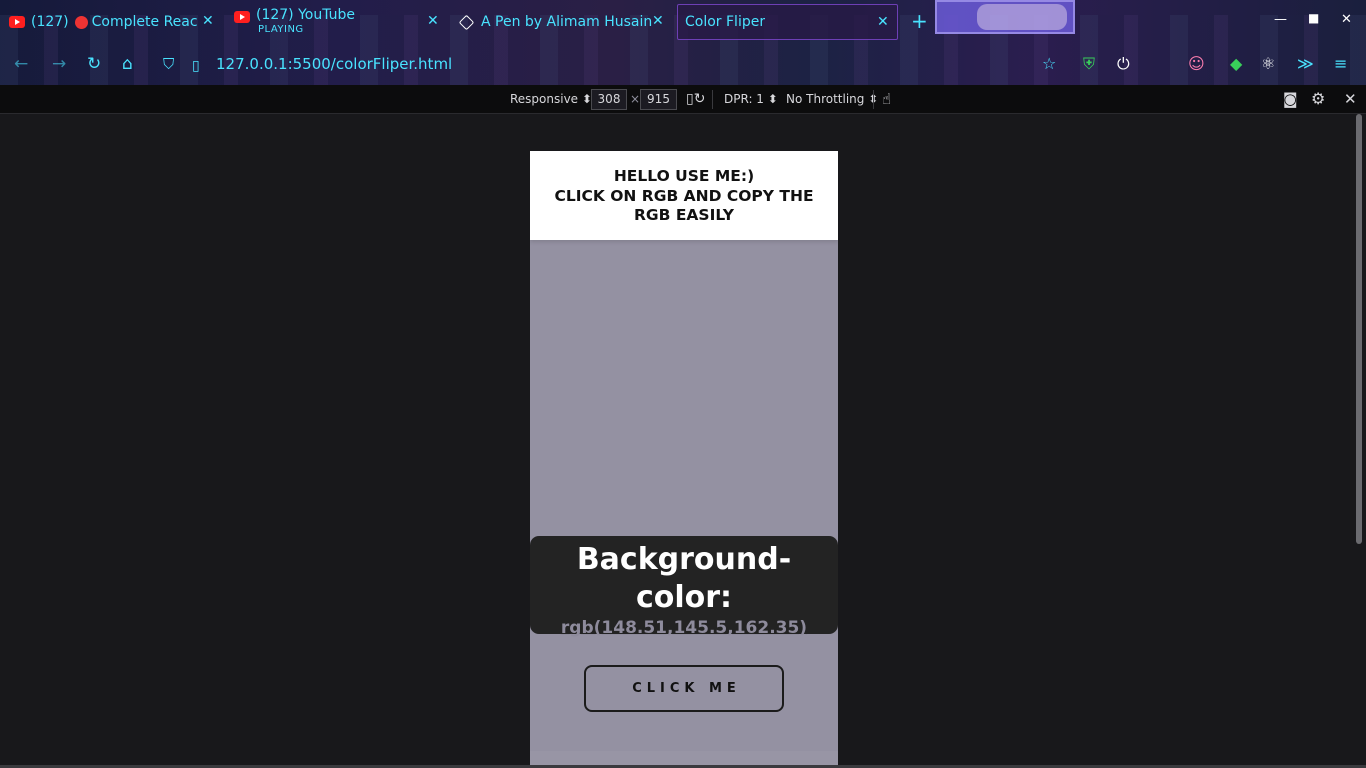 The height and width of the screenshot is (768, 1366). What do you see at coordinates (684, 176) in the screenshot?
I see `header-line: HELLO USE ME:)` at bounding box center [684, 176].